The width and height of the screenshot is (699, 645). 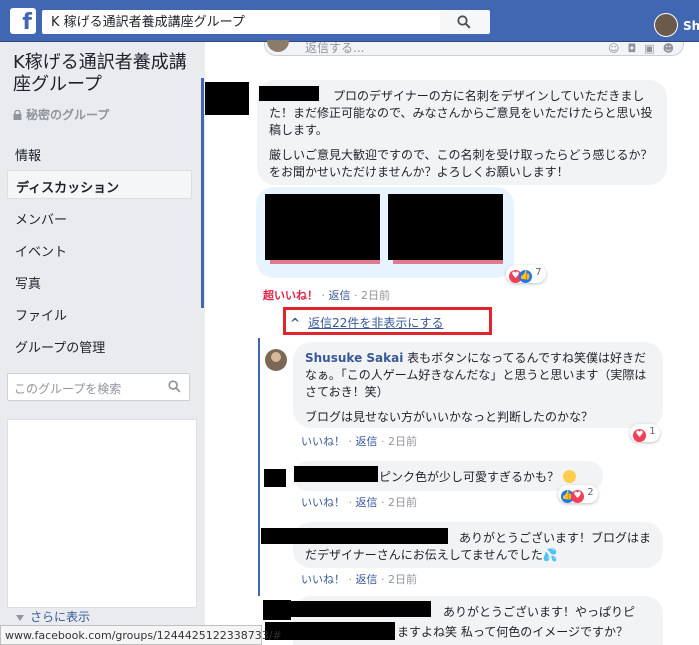 What do you see at coordinates (102, 513) in the screenshot?
I see `sidebar-empty-panel` at bounding box center [102, 513].